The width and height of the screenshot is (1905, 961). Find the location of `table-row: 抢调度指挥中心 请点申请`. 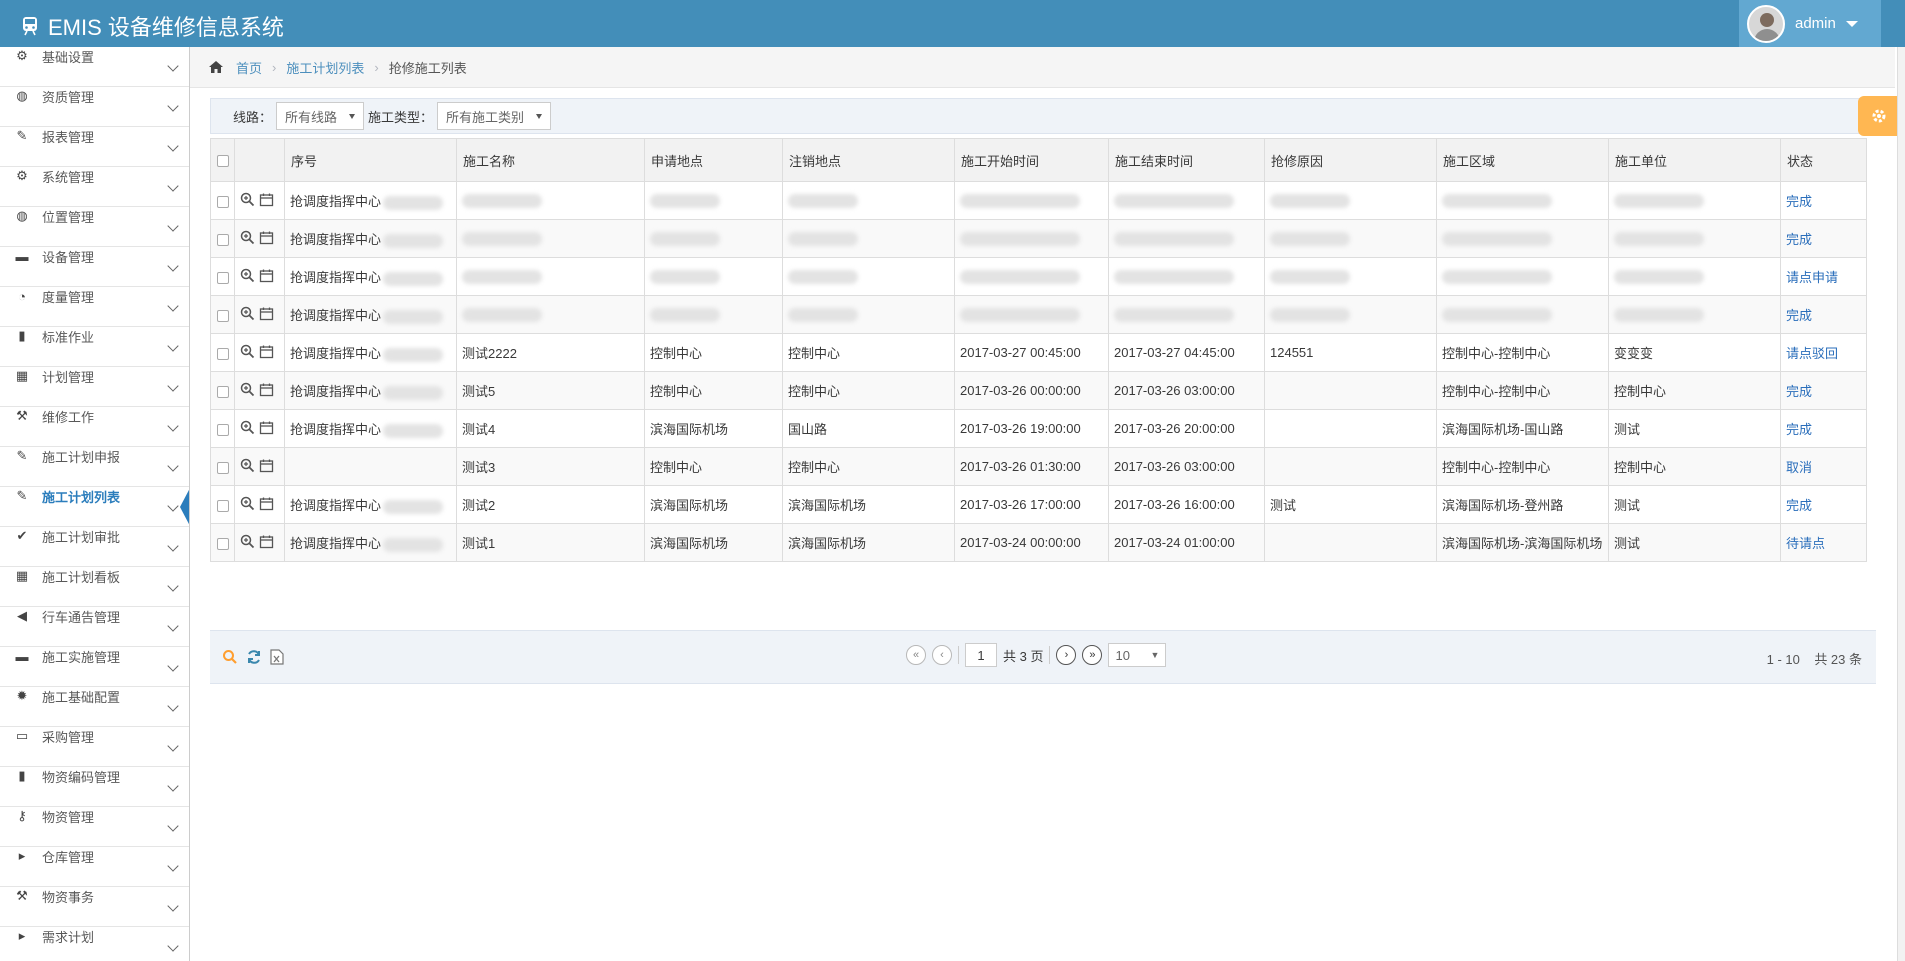

table-row: 抢调度指挥中心 请点申请 is located at coordinates (1038, 276).